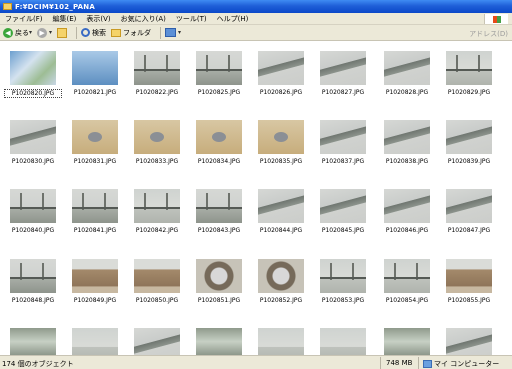  Describe the element at coordinates (343, 73) in the screenshot. I see `file-thumbnail: P1020827.JPG` at that location.